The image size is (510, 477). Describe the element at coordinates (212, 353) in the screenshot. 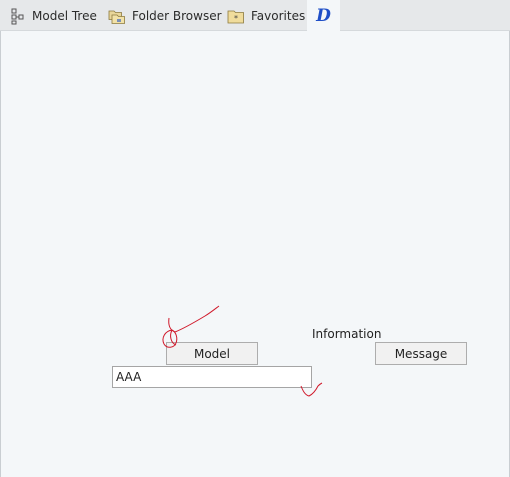

I see `model-button: Model` at that location.